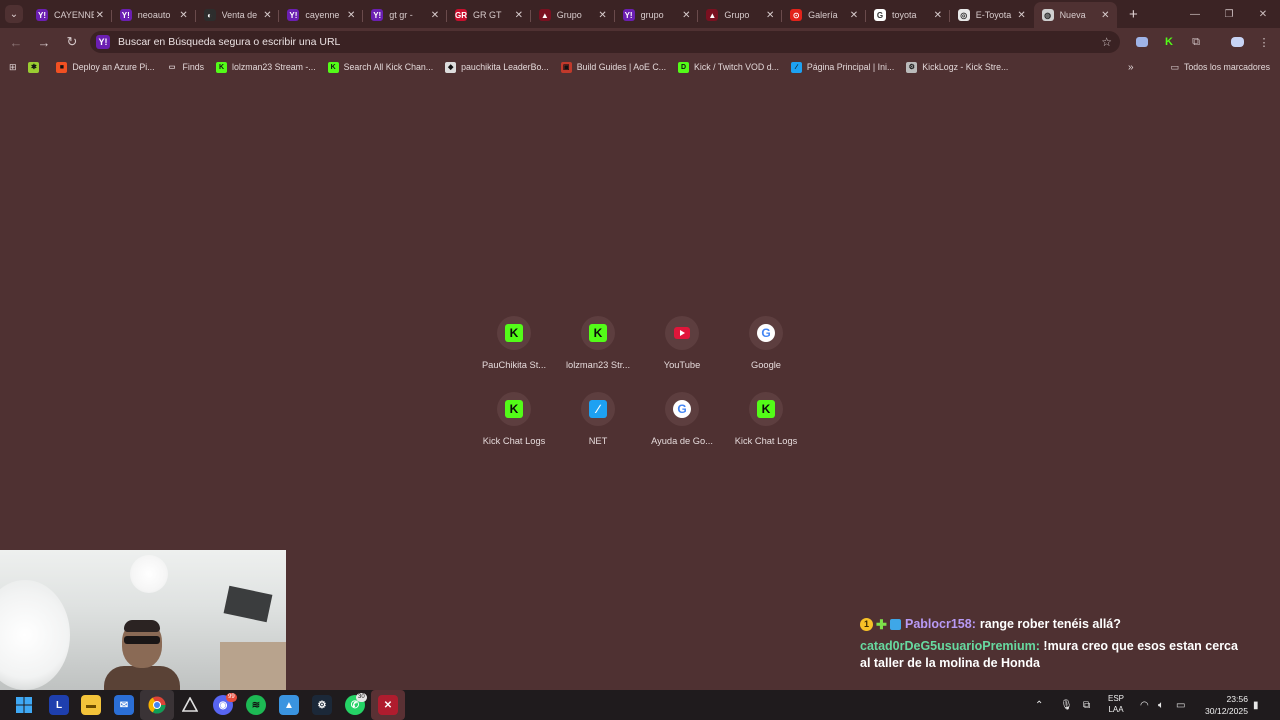  Describe the element at coordinates (321, 15) in the screenshot. I see `browser-tab: Y! cayenne ✕` at that location.